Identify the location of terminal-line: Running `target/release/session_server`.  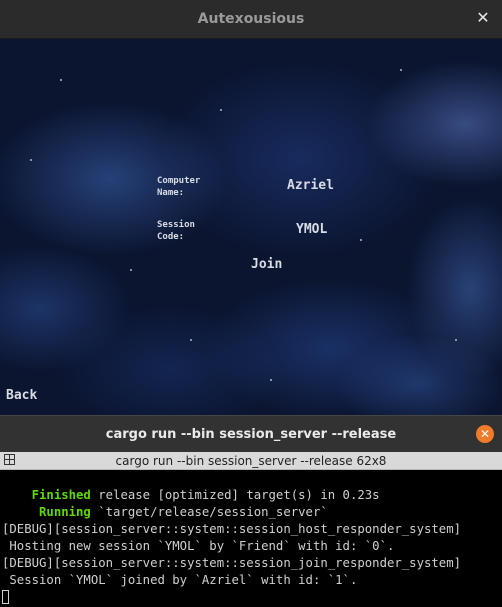
(165, 512).